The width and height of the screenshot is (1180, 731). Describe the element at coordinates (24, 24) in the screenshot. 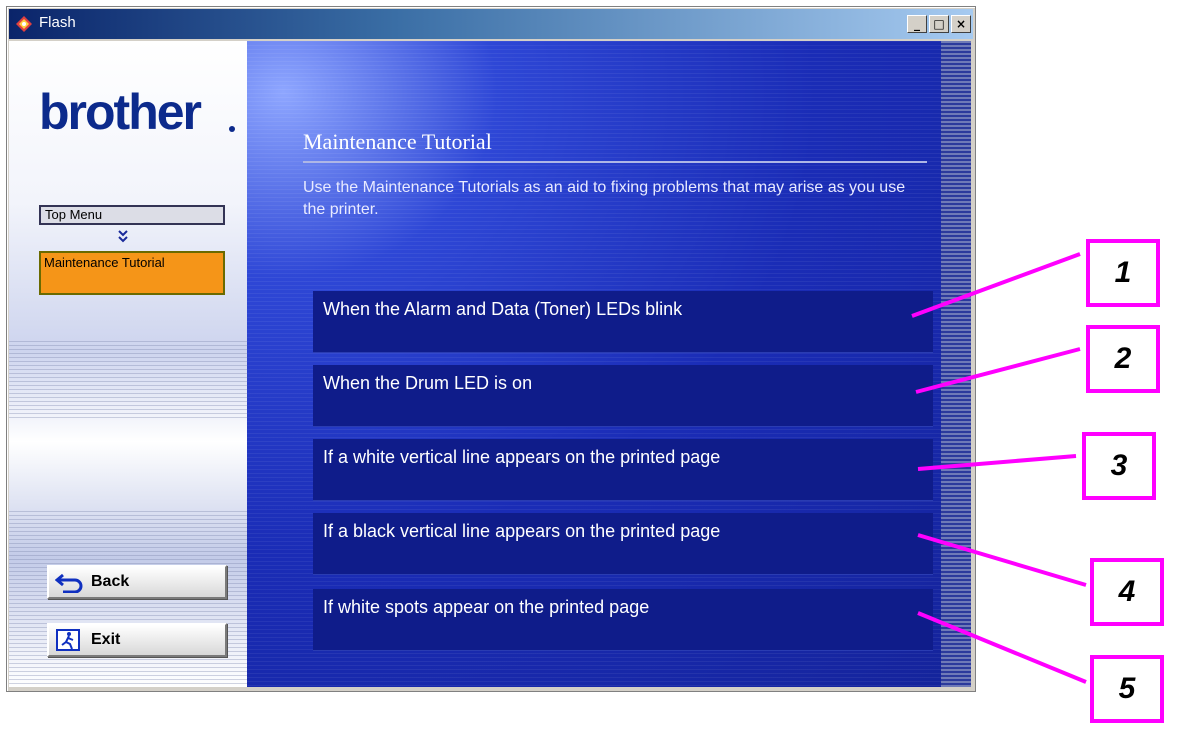

I see `flash-icon` at that location.